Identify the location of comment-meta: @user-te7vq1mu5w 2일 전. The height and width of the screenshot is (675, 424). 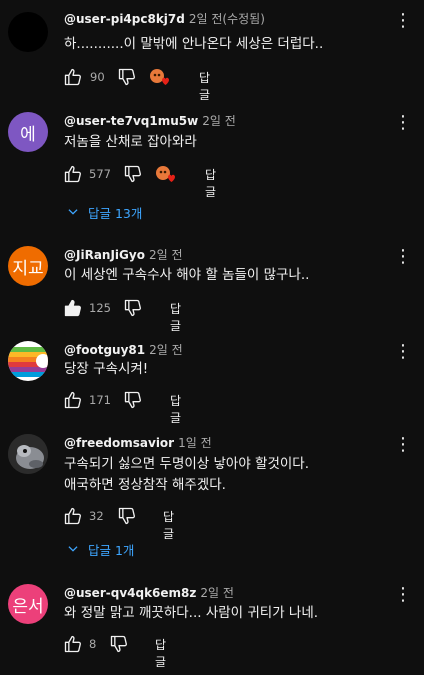
(150, 120).